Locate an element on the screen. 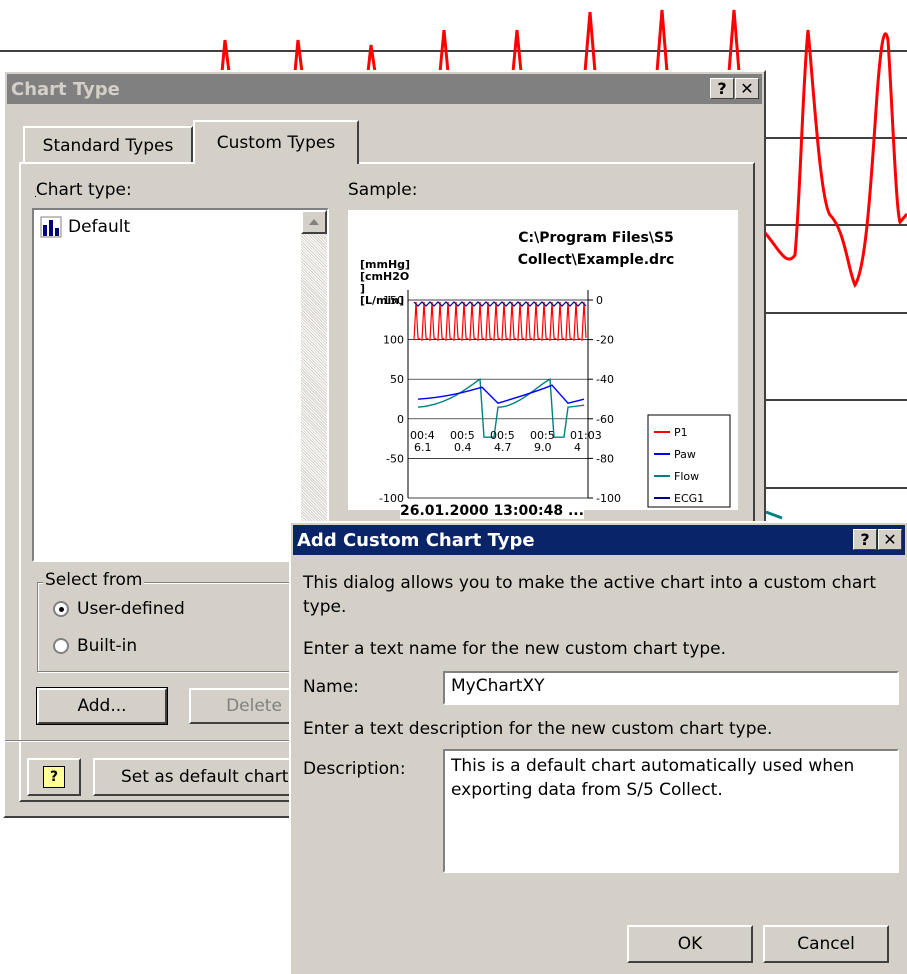 The width and height of the screenshot is (907, 974). up-arrow-icon is located at coordinates (314, 222).